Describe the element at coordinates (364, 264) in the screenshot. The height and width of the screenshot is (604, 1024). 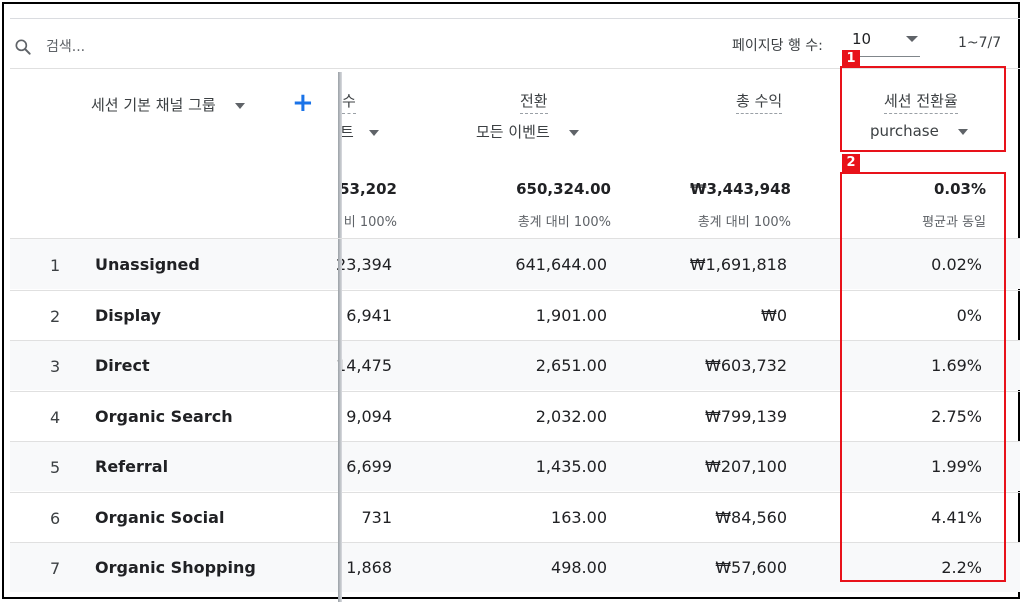
I see `users-value: 23,394` at that location.